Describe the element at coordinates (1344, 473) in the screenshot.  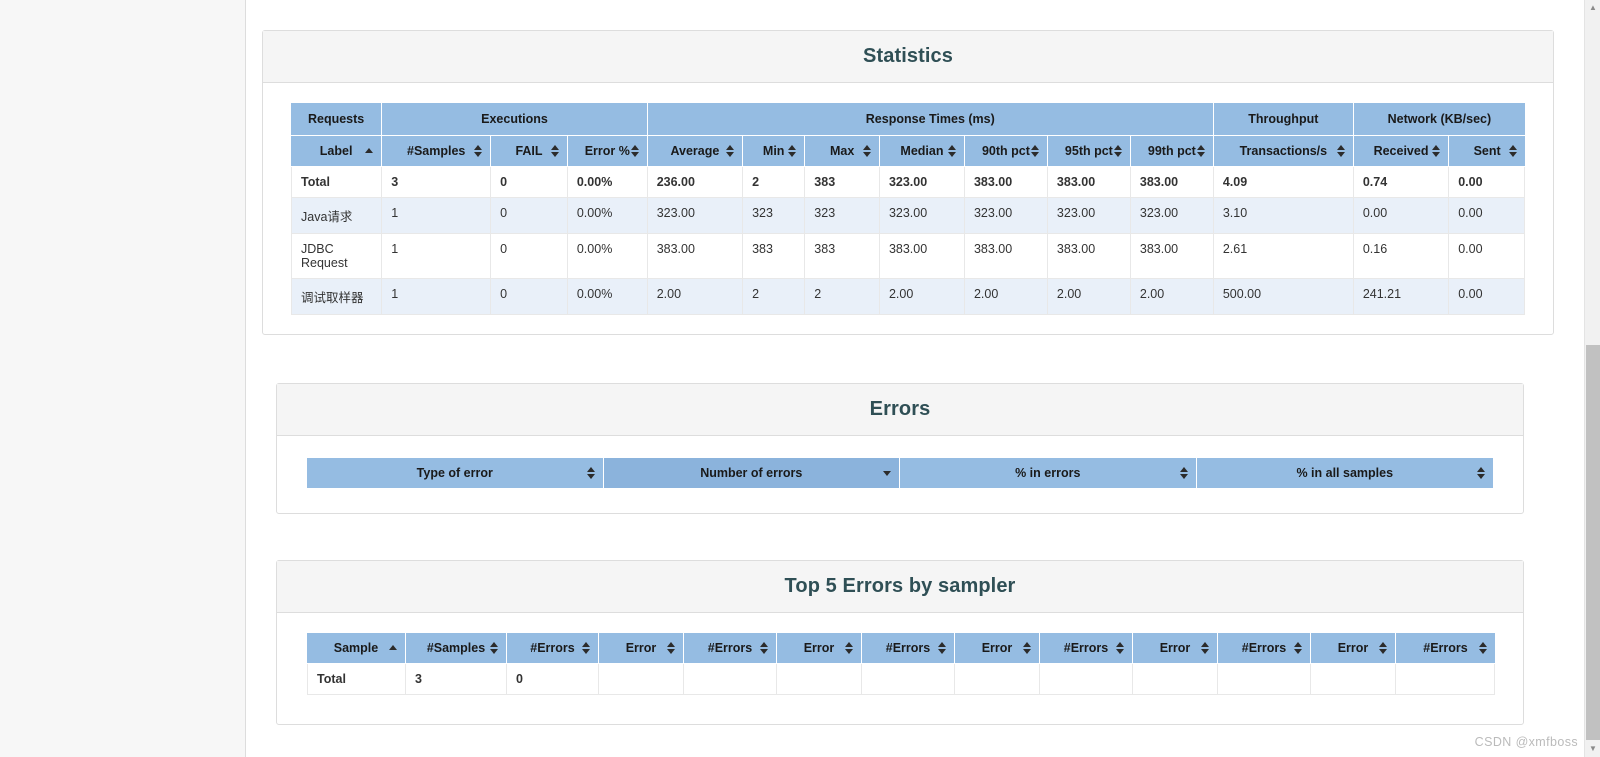
I see `errors-header-in-all-samples-3: % in all samples` at that location.